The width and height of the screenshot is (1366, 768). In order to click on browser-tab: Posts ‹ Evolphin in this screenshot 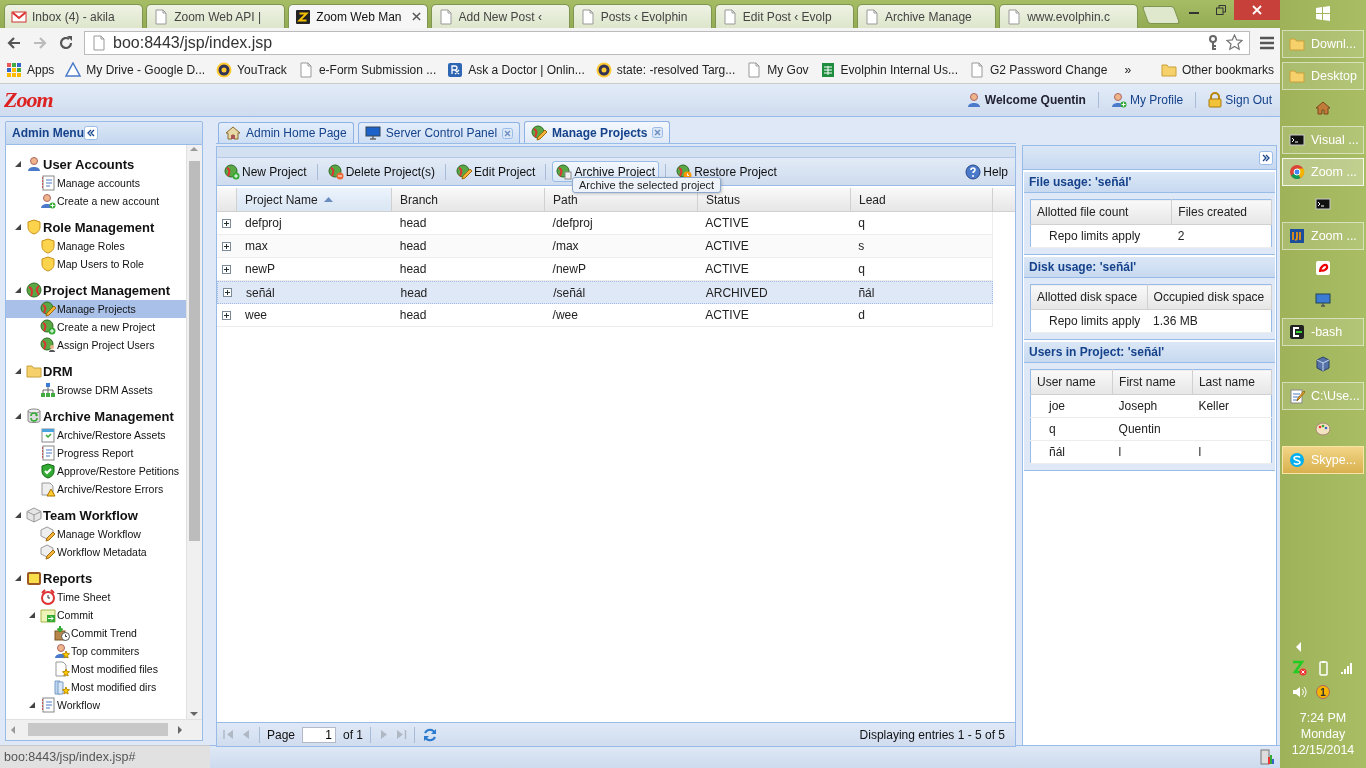, I will do `click(642, 16)`.